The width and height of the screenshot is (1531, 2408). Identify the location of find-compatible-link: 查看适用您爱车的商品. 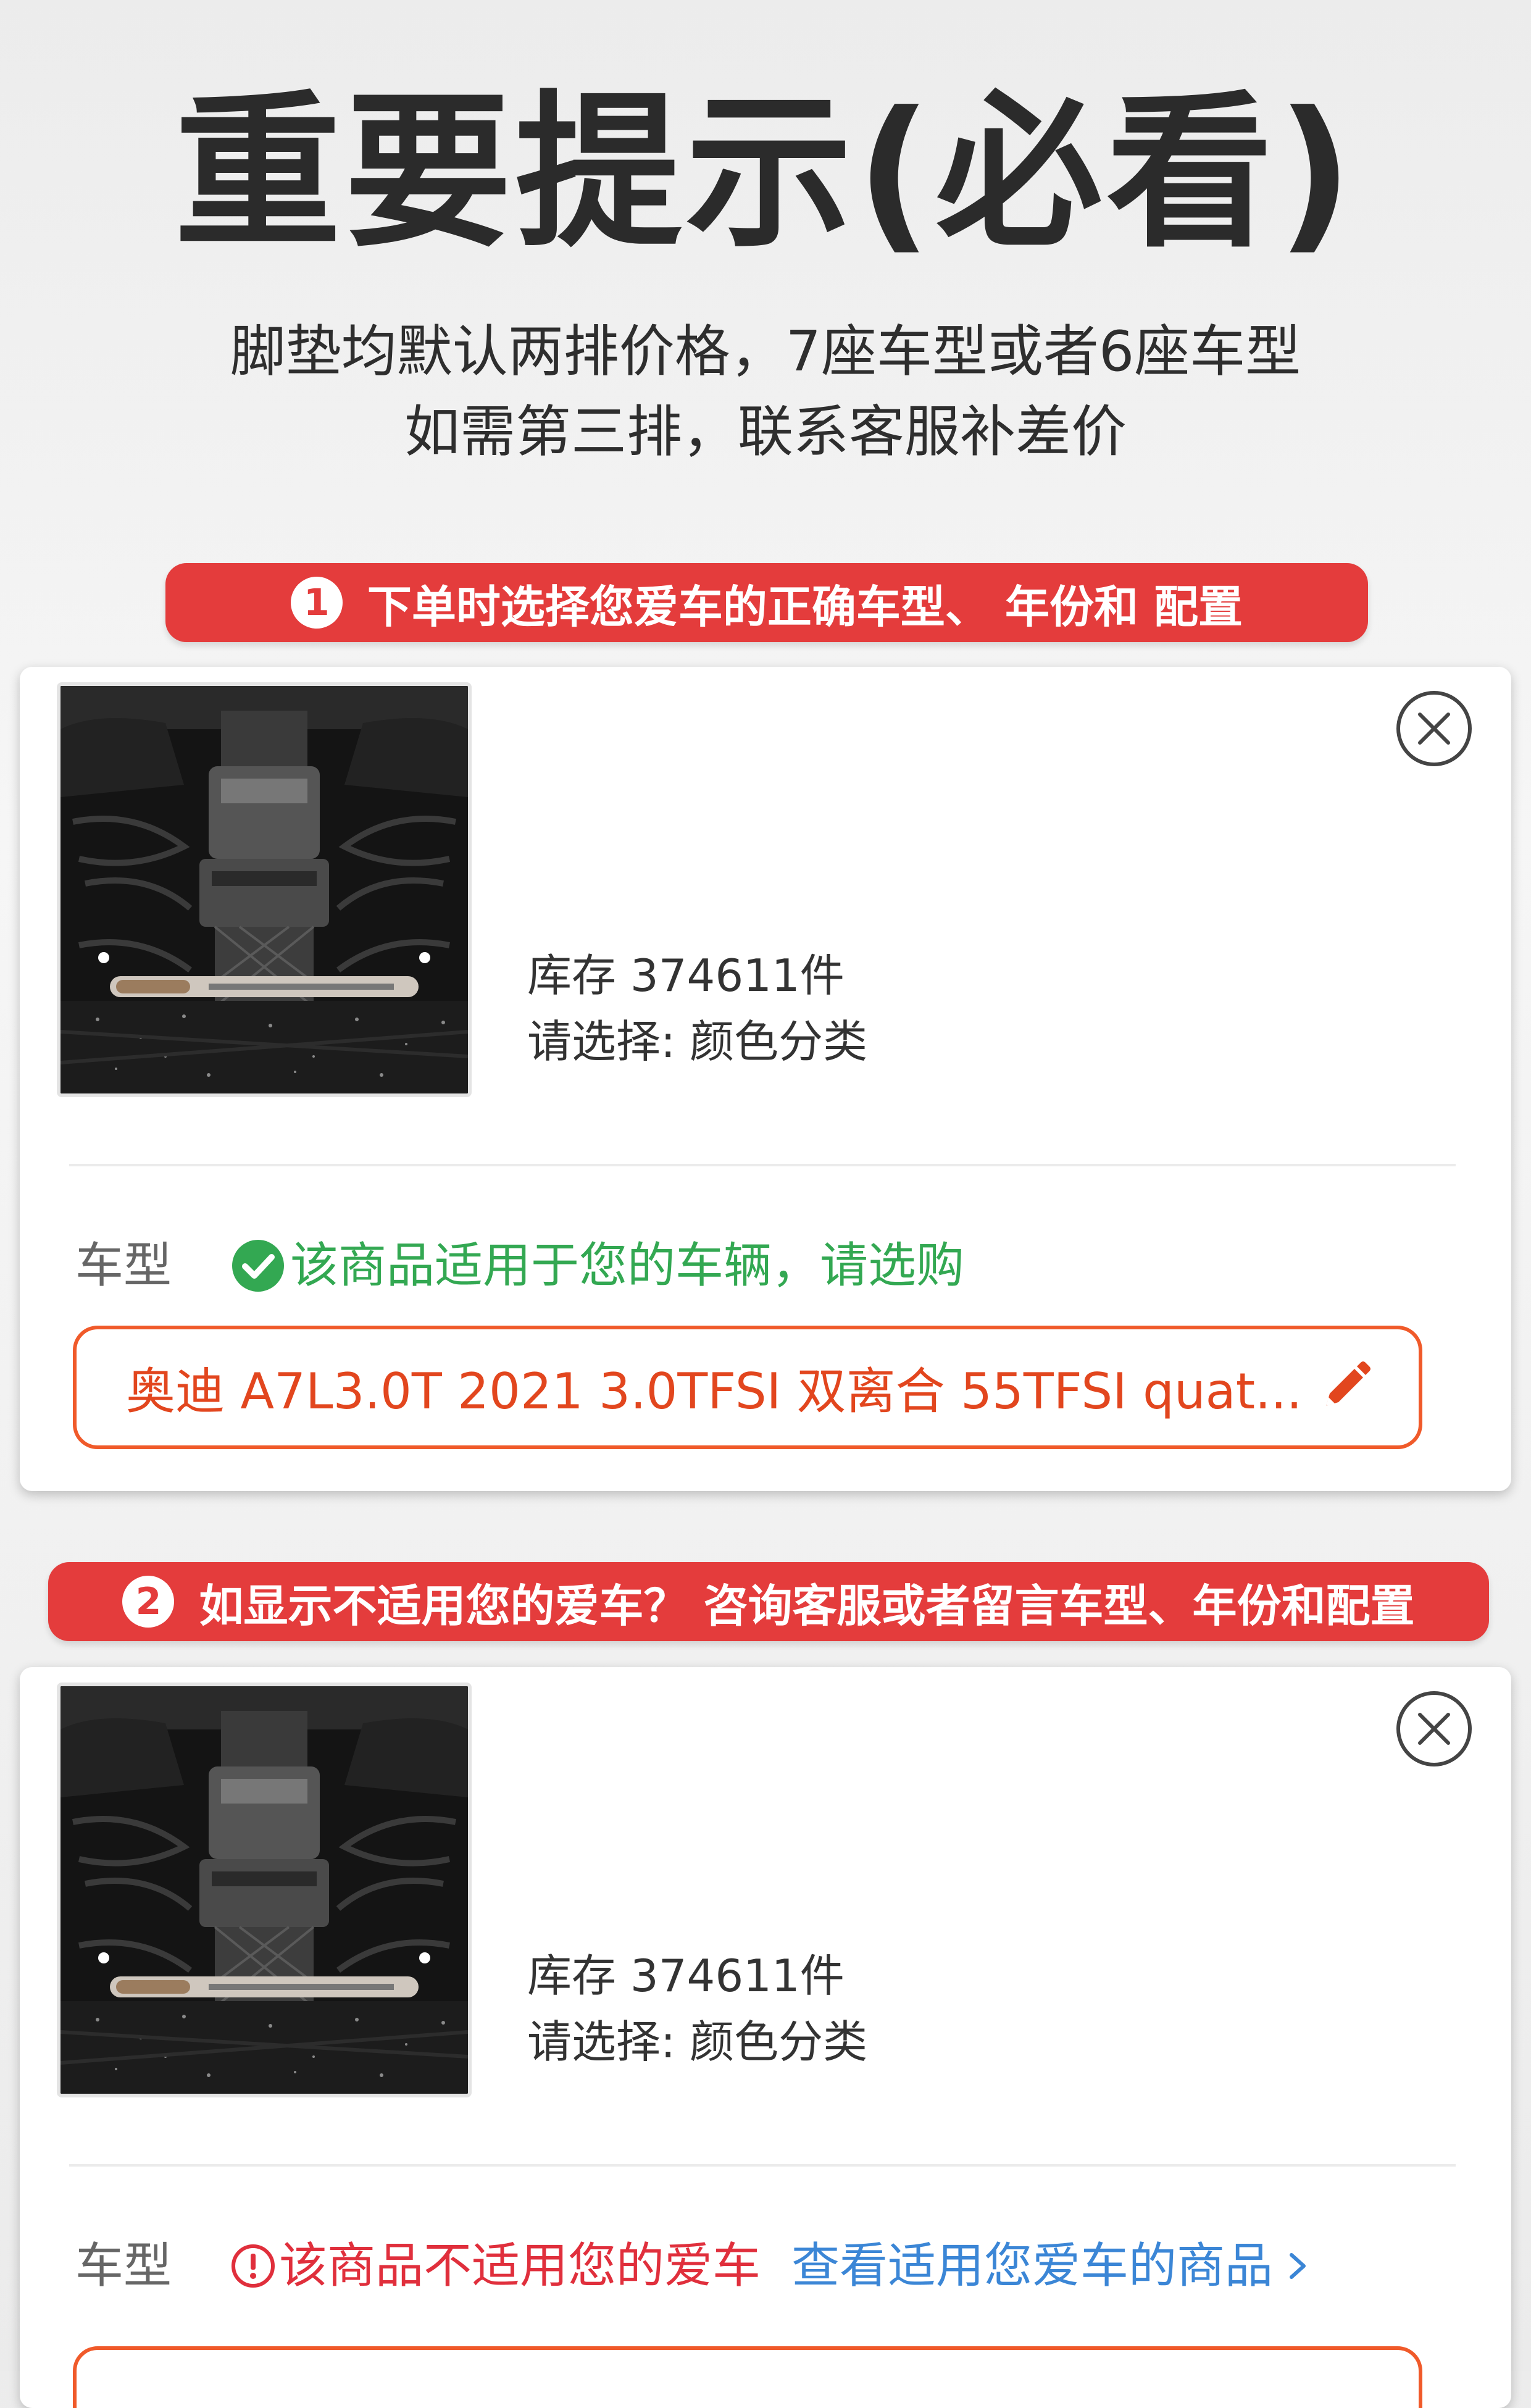
(1053, 2266).